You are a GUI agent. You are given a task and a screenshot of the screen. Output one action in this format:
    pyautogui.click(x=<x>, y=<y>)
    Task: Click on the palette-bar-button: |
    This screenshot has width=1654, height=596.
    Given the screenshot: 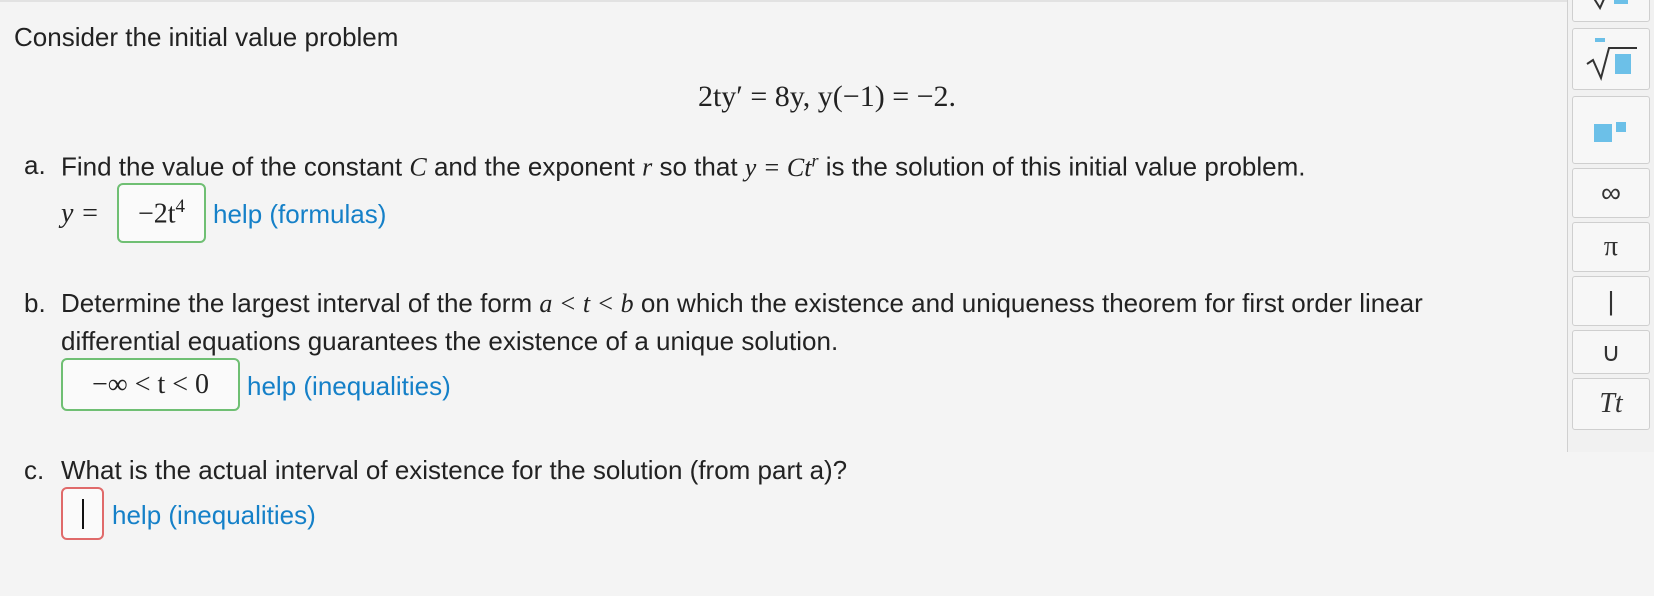 What is the action you would take?
    pyautogui.click(x=1611, y=301)
    